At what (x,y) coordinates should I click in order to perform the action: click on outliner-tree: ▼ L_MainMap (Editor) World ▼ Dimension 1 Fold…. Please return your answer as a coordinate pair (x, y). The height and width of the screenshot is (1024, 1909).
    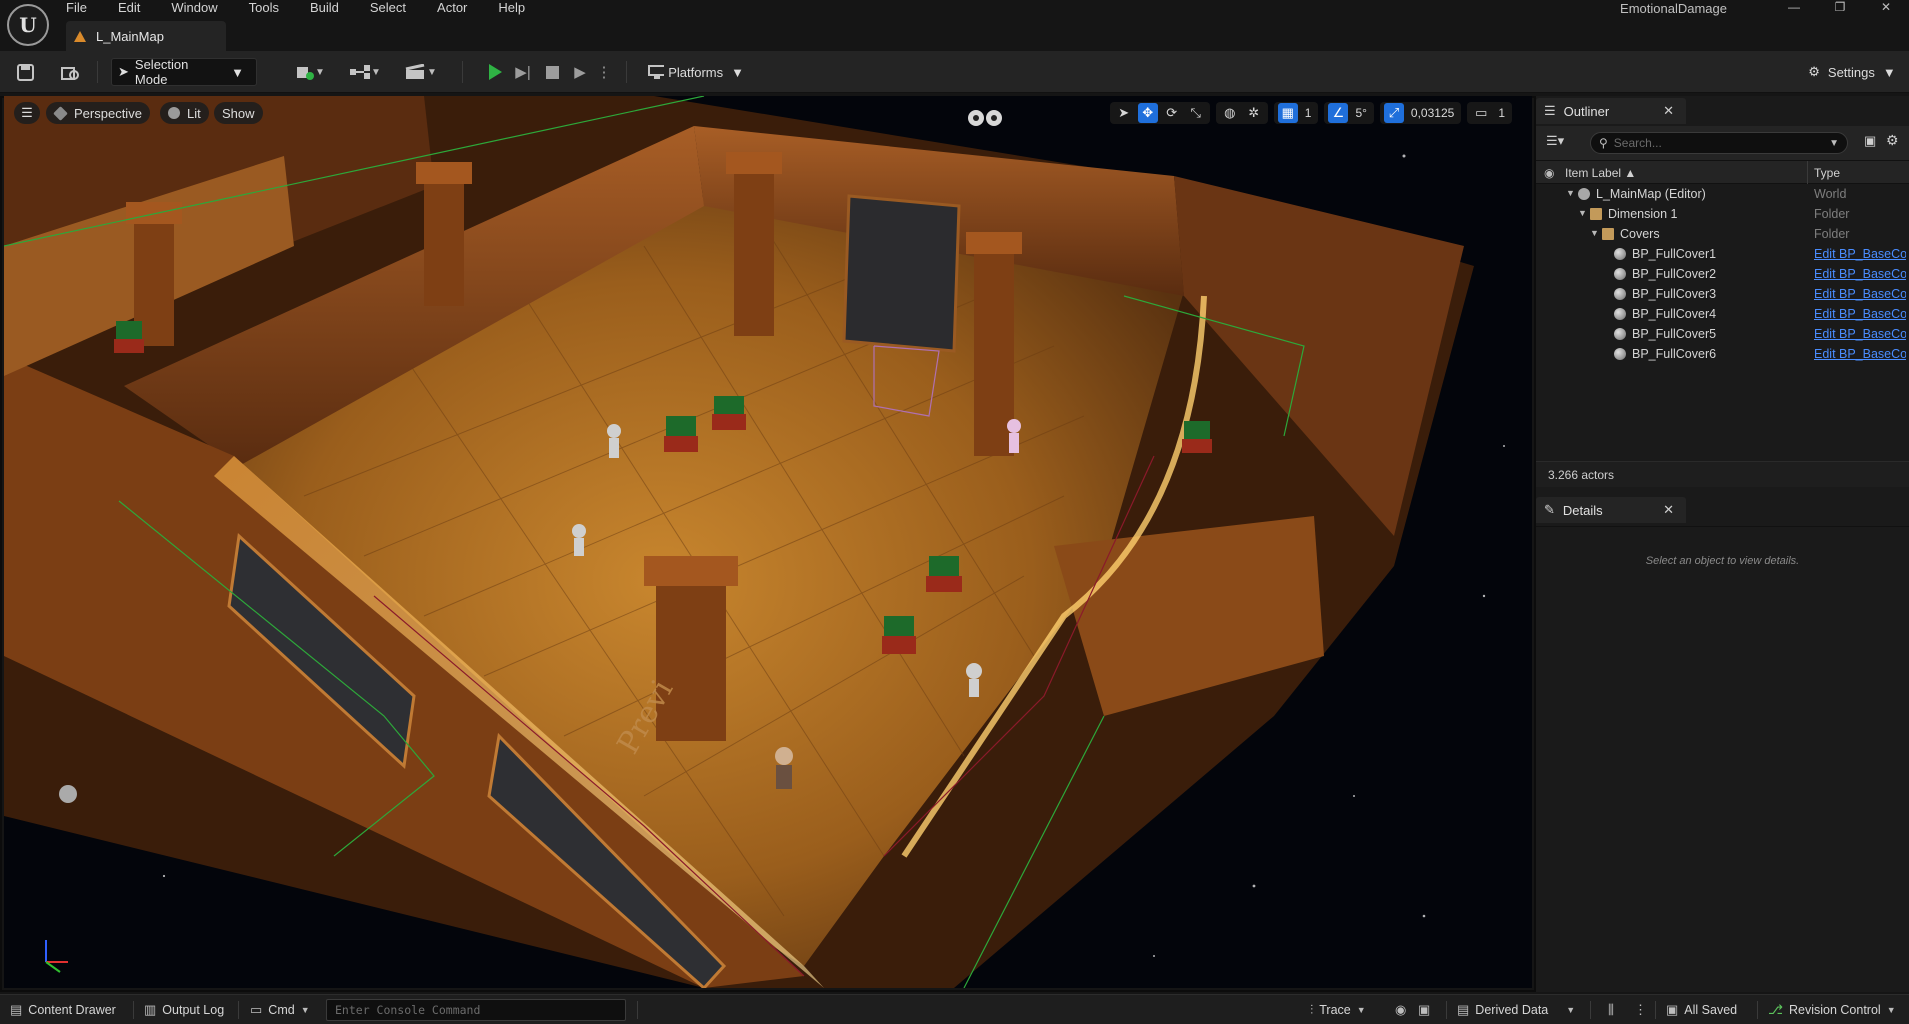
    Looking at the image, I should click on (1722, 272).